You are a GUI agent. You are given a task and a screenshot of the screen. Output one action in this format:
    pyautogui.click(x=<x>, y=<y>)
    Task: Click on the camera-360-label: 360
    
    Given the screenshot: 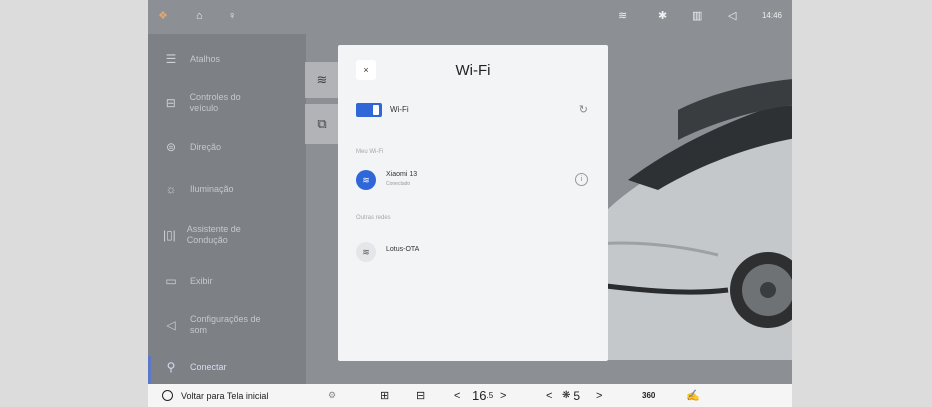 What is the action you would take?
    pyautogui.click(x=649, y=395)
    